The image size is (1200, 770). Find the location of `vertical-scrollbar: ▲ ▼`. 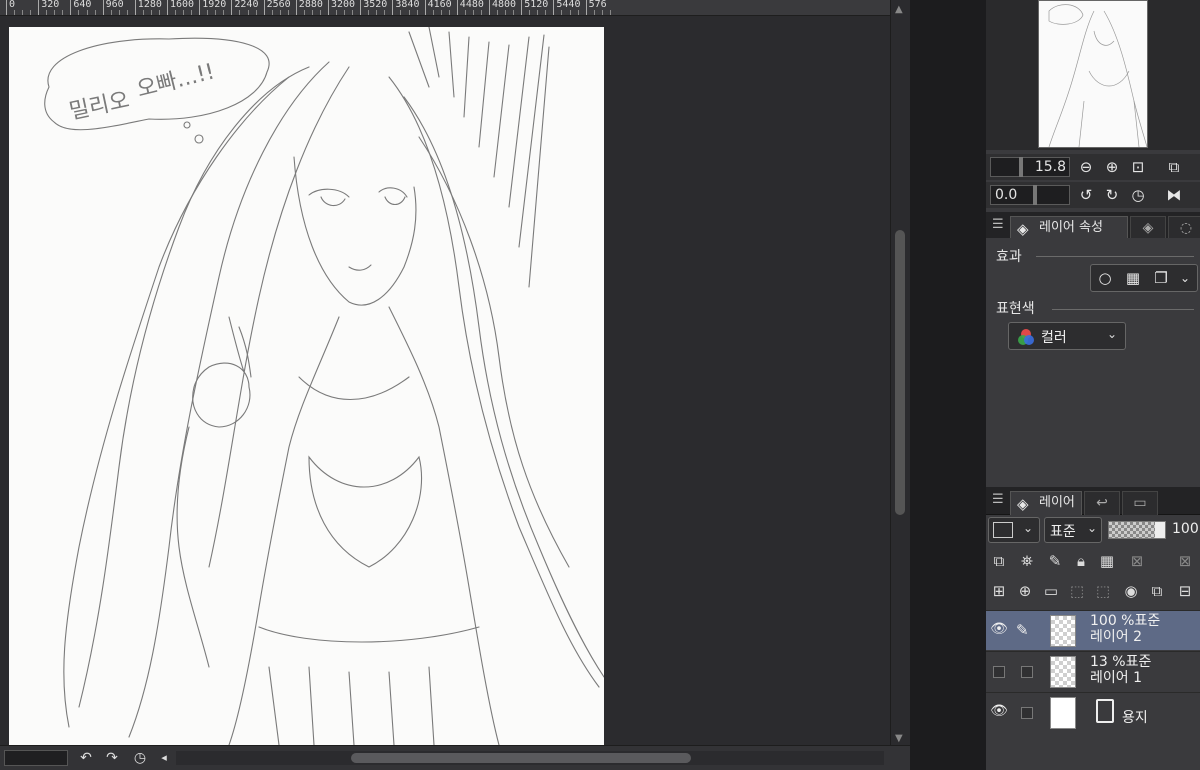

vertical-scrollbar: ▲ ▼ is located at coordinates (900, 372).